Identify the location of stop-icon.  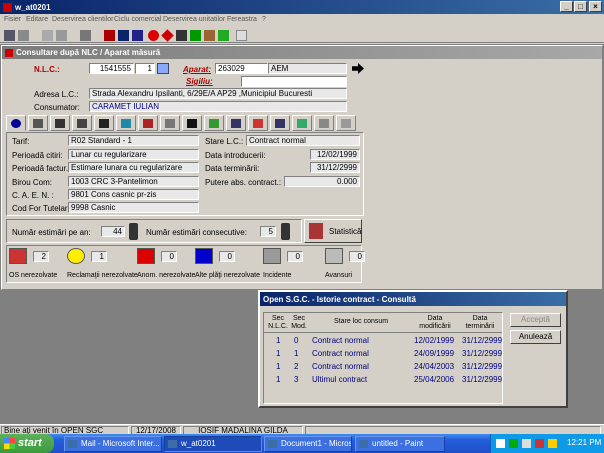
(181, 35).